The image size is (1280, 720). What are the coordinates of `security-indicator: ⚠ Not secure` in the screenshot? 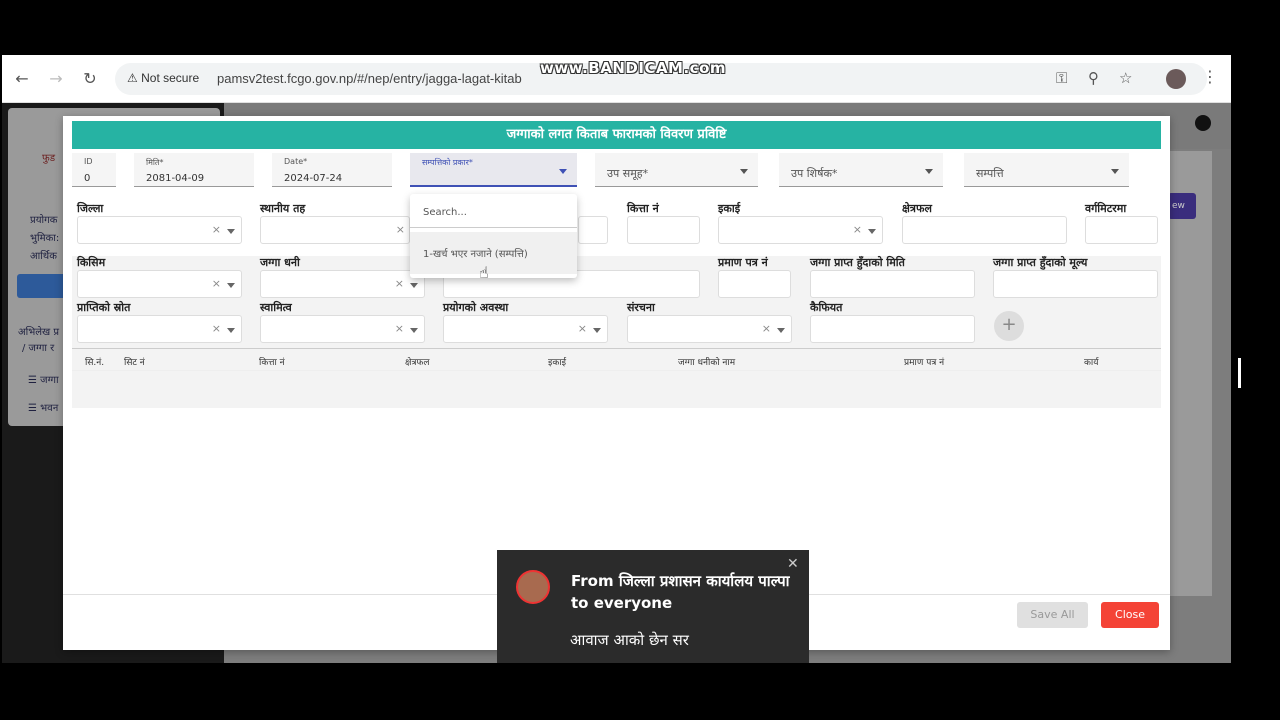 It's located at (163, 78).